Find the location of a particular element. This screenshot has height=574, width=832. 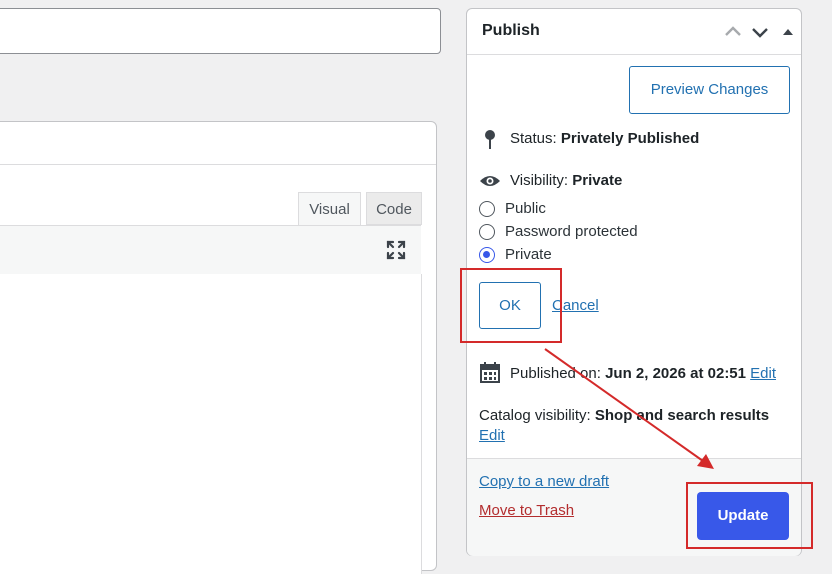

annotation-arrow is located at coordinates (629, 408).